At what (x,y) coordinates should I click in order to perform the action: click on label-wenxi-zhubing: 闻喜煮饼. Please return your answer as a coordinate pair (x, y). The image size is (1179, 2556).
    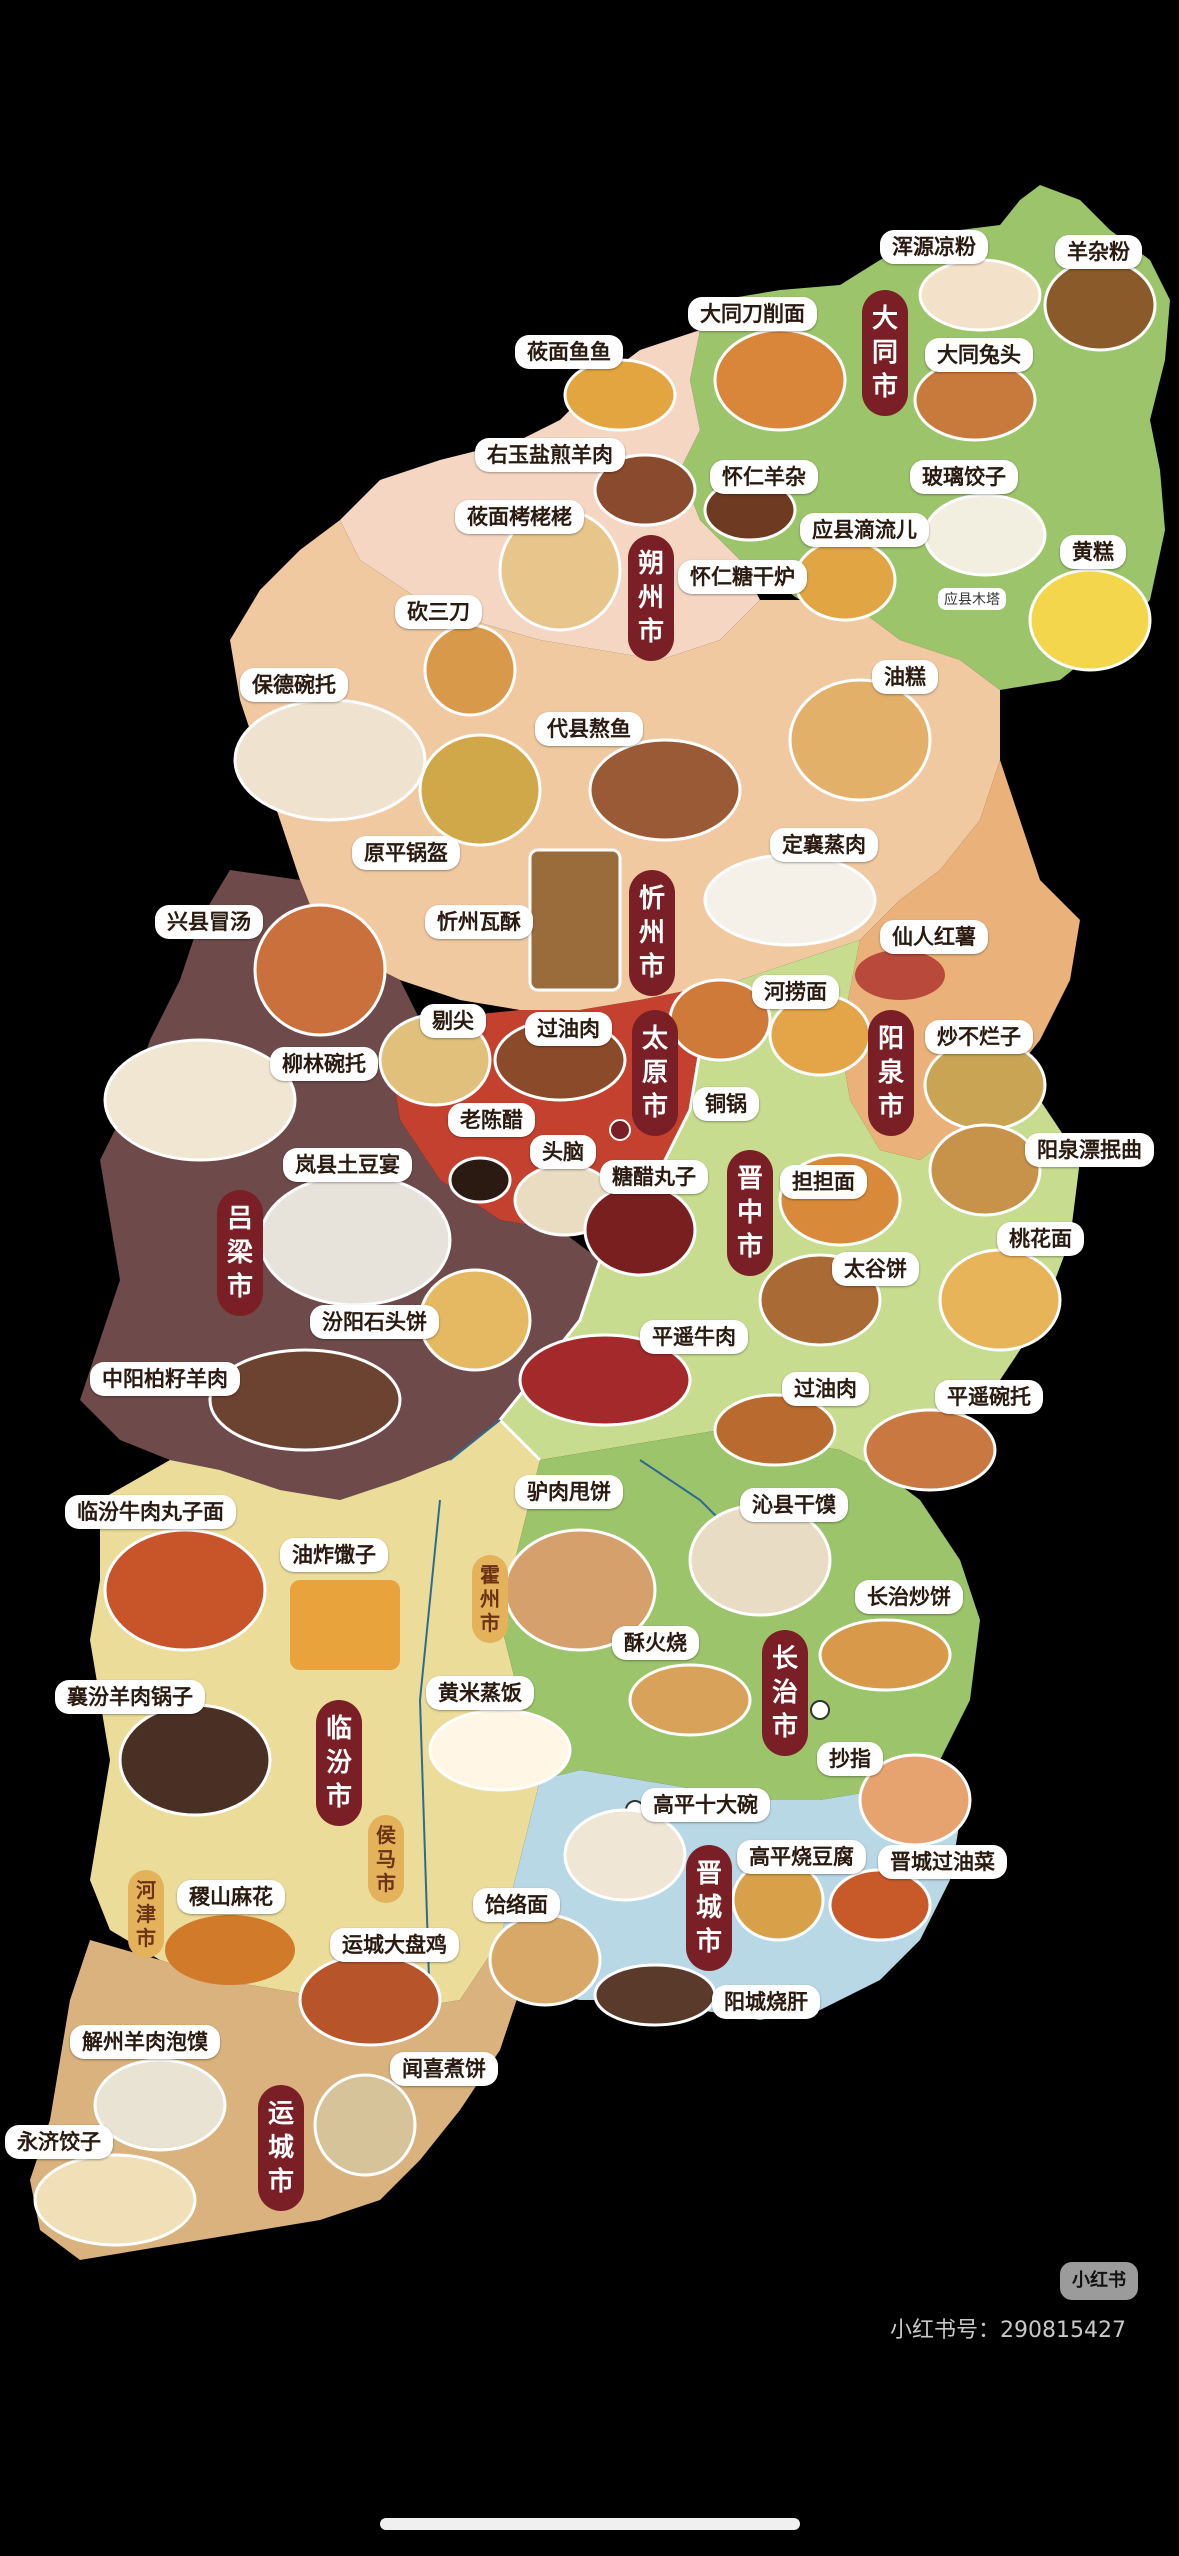
    Looking at the image, I should click on (444, 2069).